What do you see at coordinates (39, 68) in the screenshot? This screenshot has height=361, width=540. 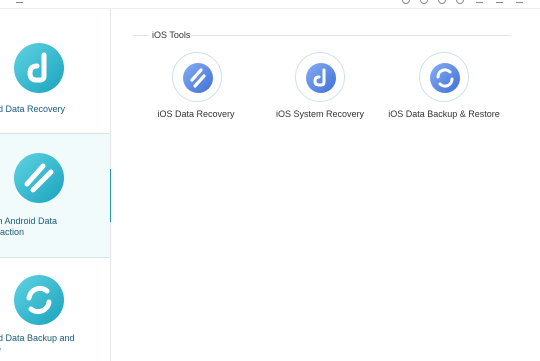 I see `android-data-recovery-icon` at bounding box center [39, 68].